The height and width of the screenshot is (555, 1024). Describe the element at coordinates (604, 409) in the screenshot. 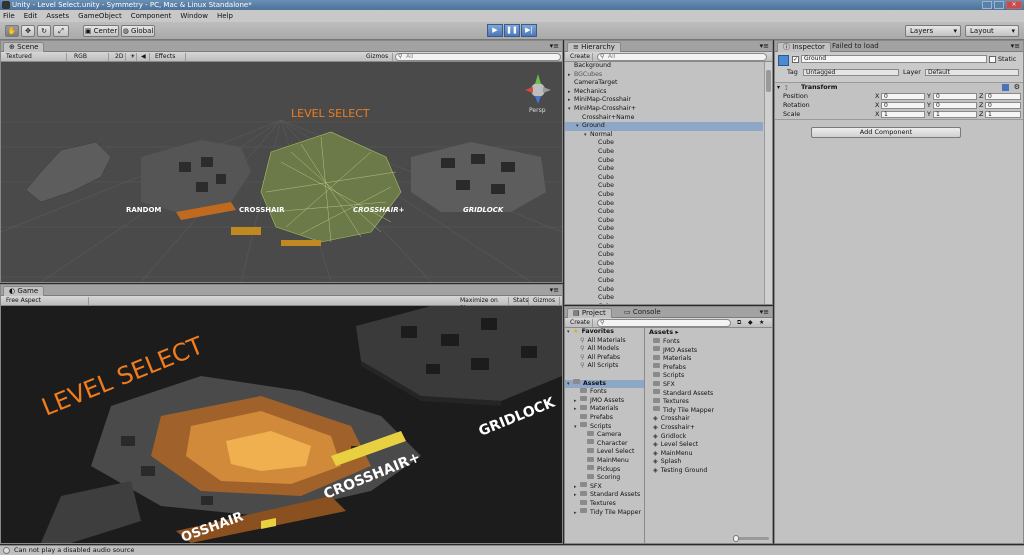

I see `project-tree-item: ▸ Materials` at that location.